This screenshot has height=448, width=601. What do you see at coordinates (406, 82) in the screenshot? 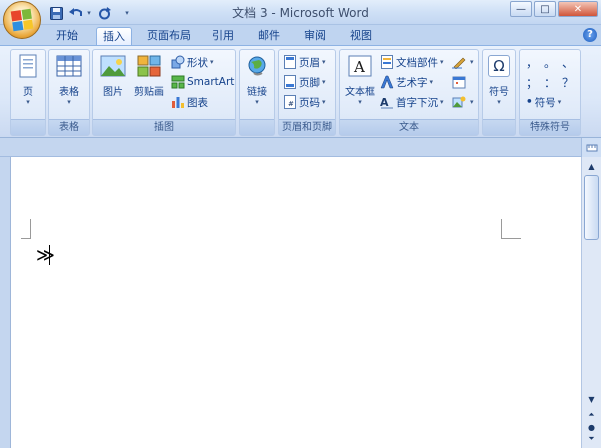
I see `wordart-button: 艺术字 ▾` at bounding box center [406, 82].